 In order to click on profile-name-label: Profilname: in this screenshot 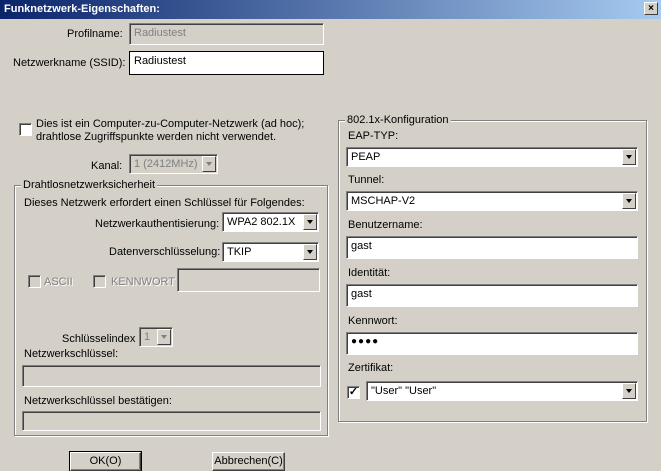, I will do `click(95, 34)`.